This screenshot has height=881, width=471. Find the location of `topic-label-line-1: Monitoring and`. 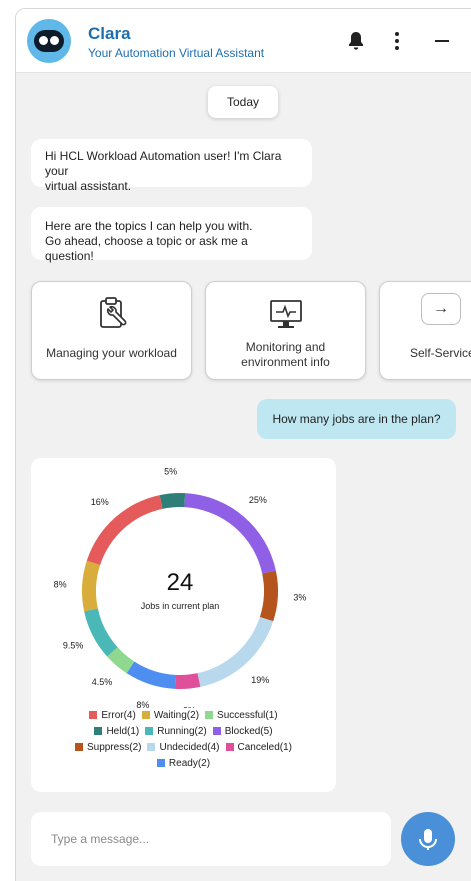

topic-label-line-1: Monitoring and is located at coordinates (285, 347).